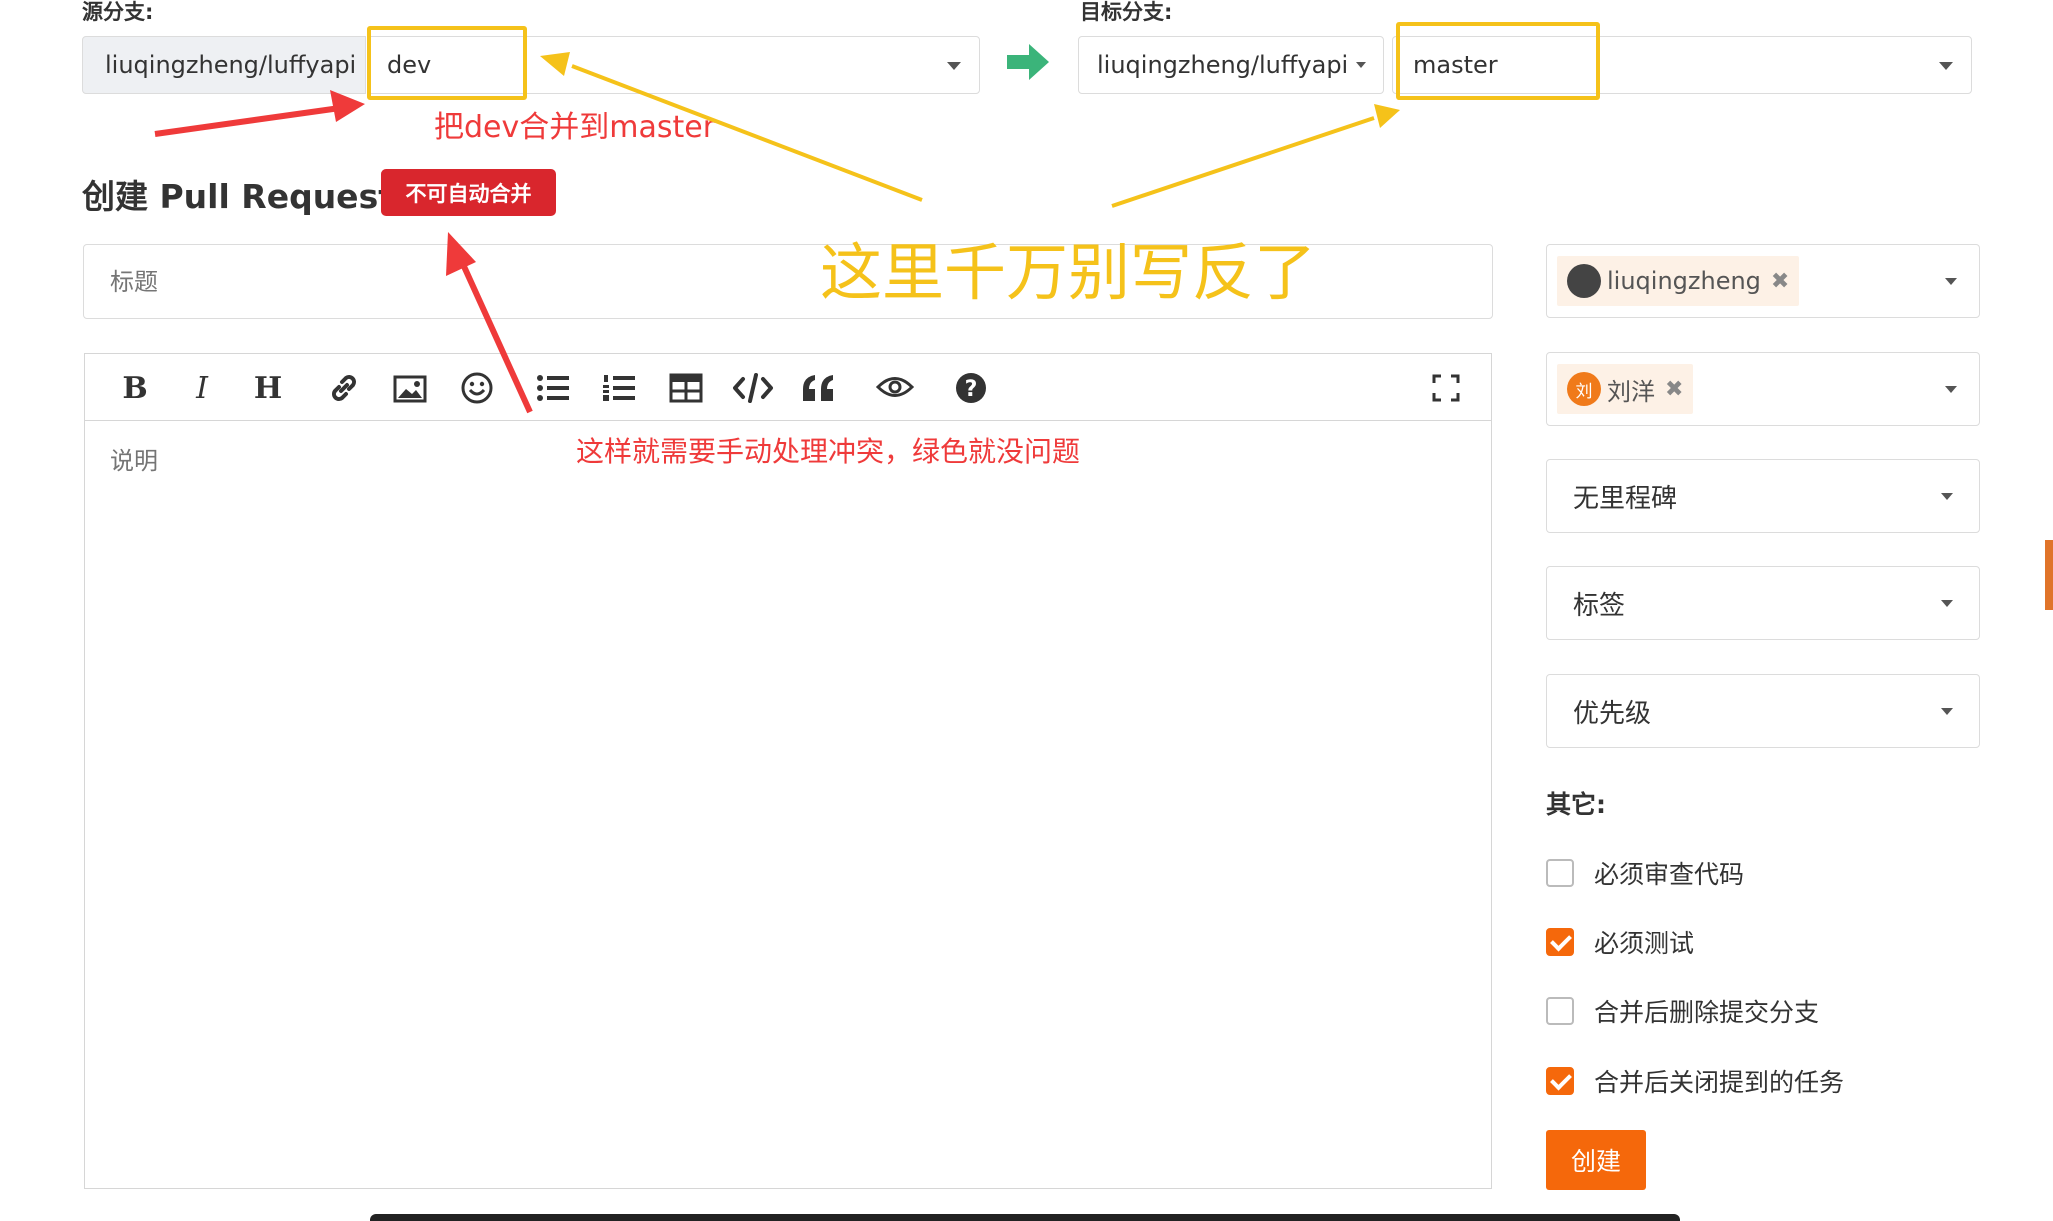 The height and width of the screenshot is (1221, 2053). I want to click on option-delete-branch: 合并后删除提交分支, so click(1682, 1011).